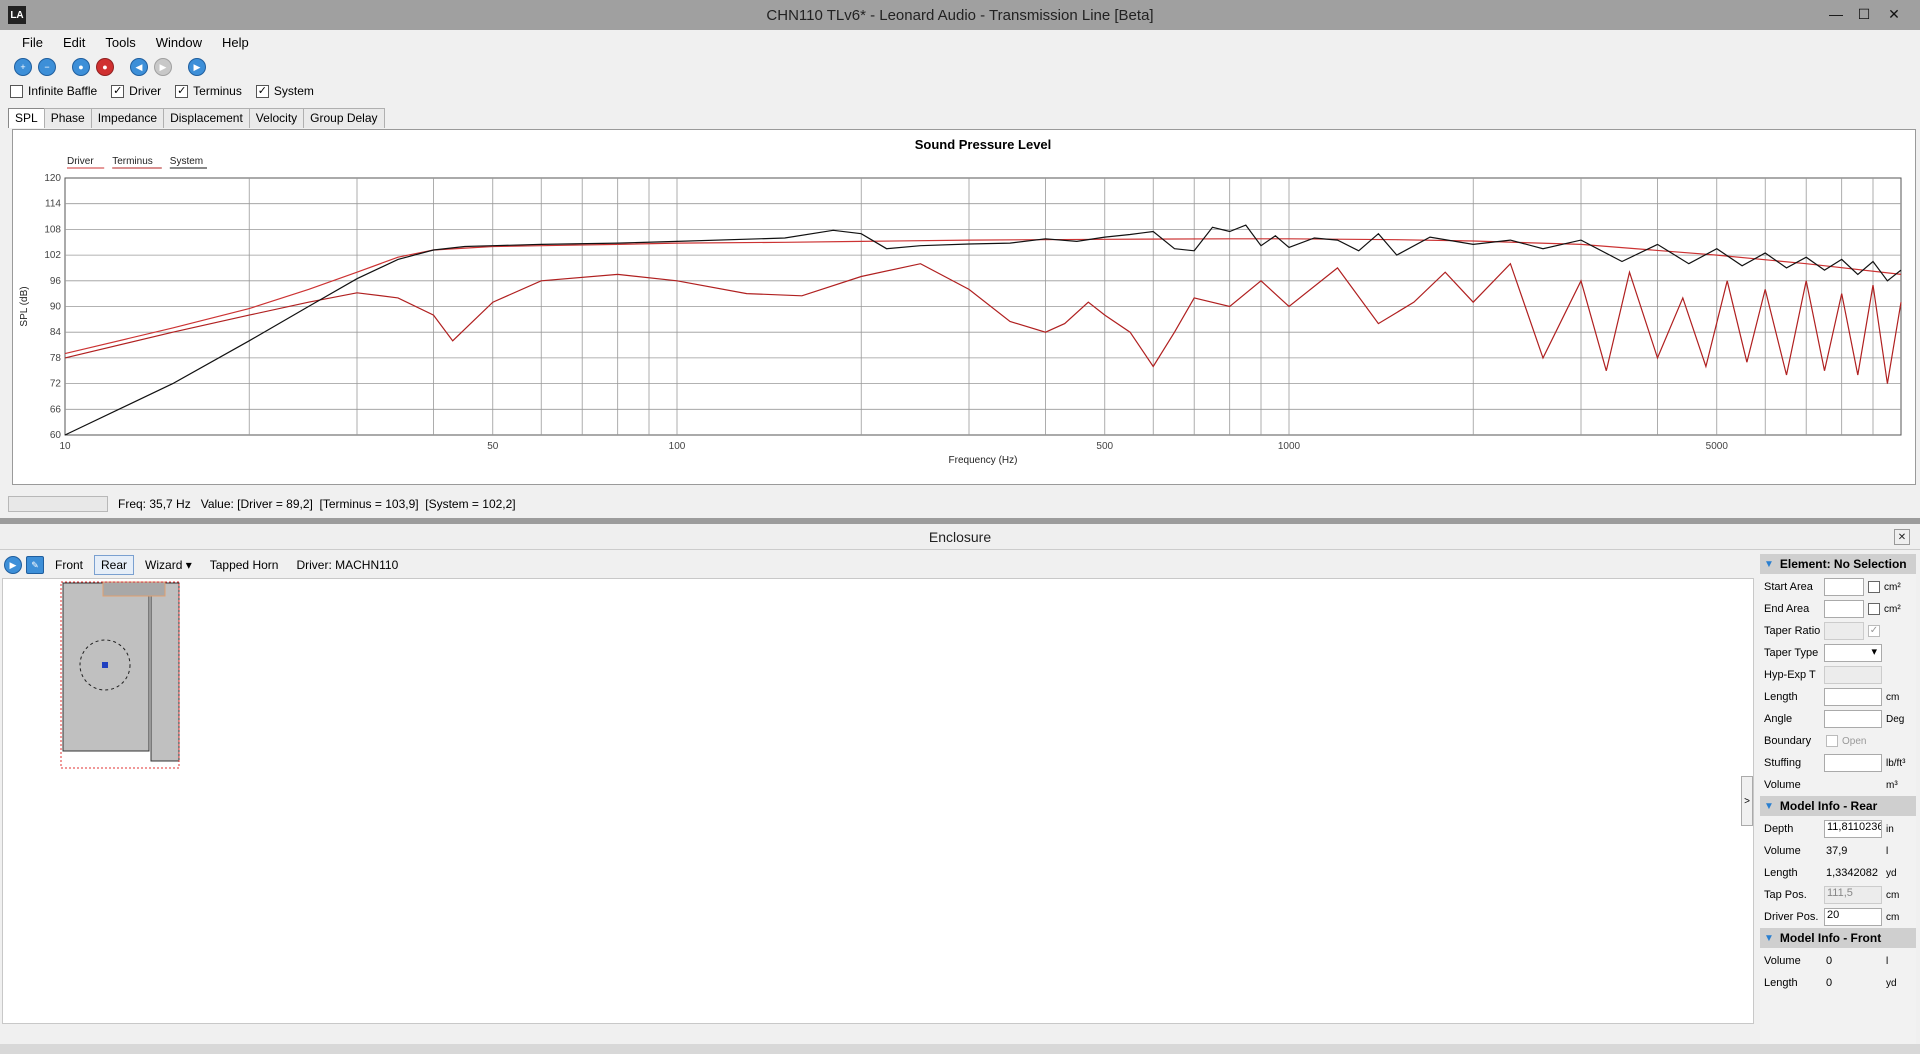  What do you see at coordinates (53, 204) in the screenshot?
I see `y-tick-label: 114` at bounding box center [53, 204].